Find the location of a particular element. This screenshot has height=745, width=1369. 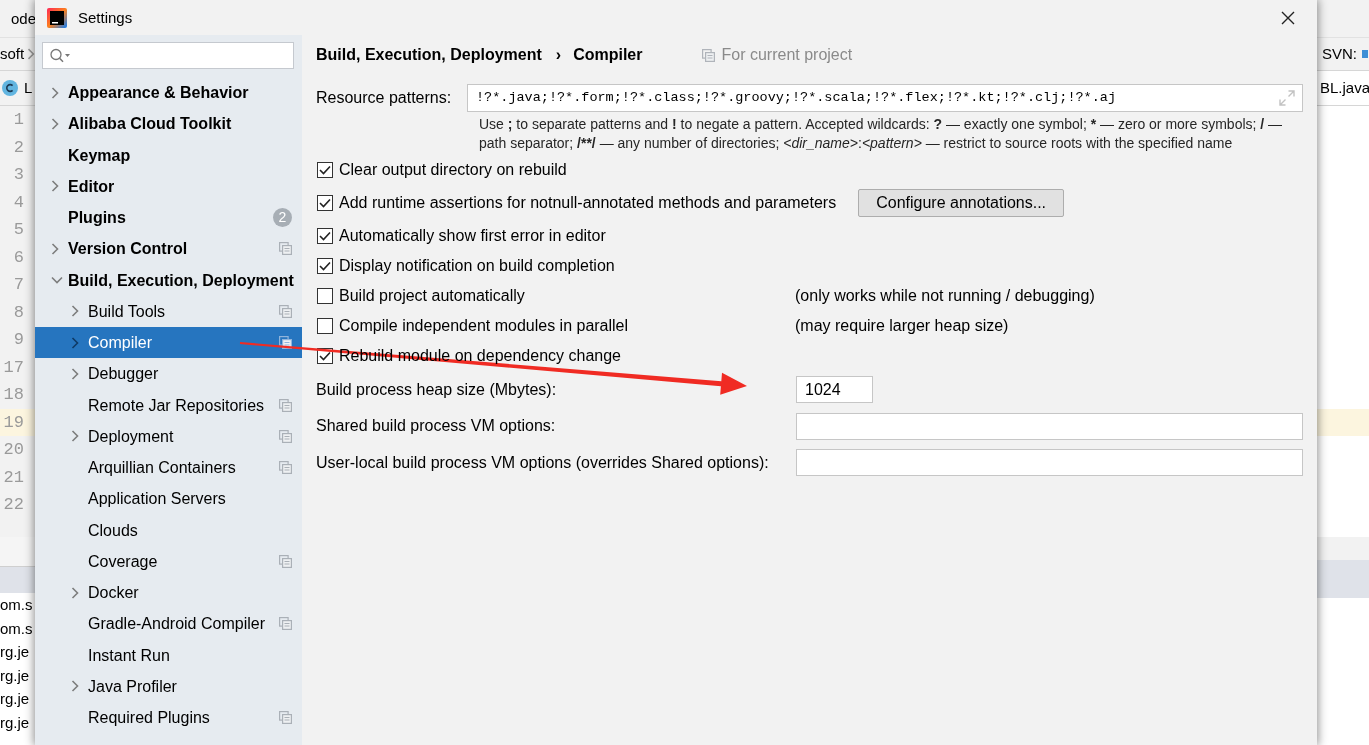

line-number: 8 is located at coordinates (18, 312).